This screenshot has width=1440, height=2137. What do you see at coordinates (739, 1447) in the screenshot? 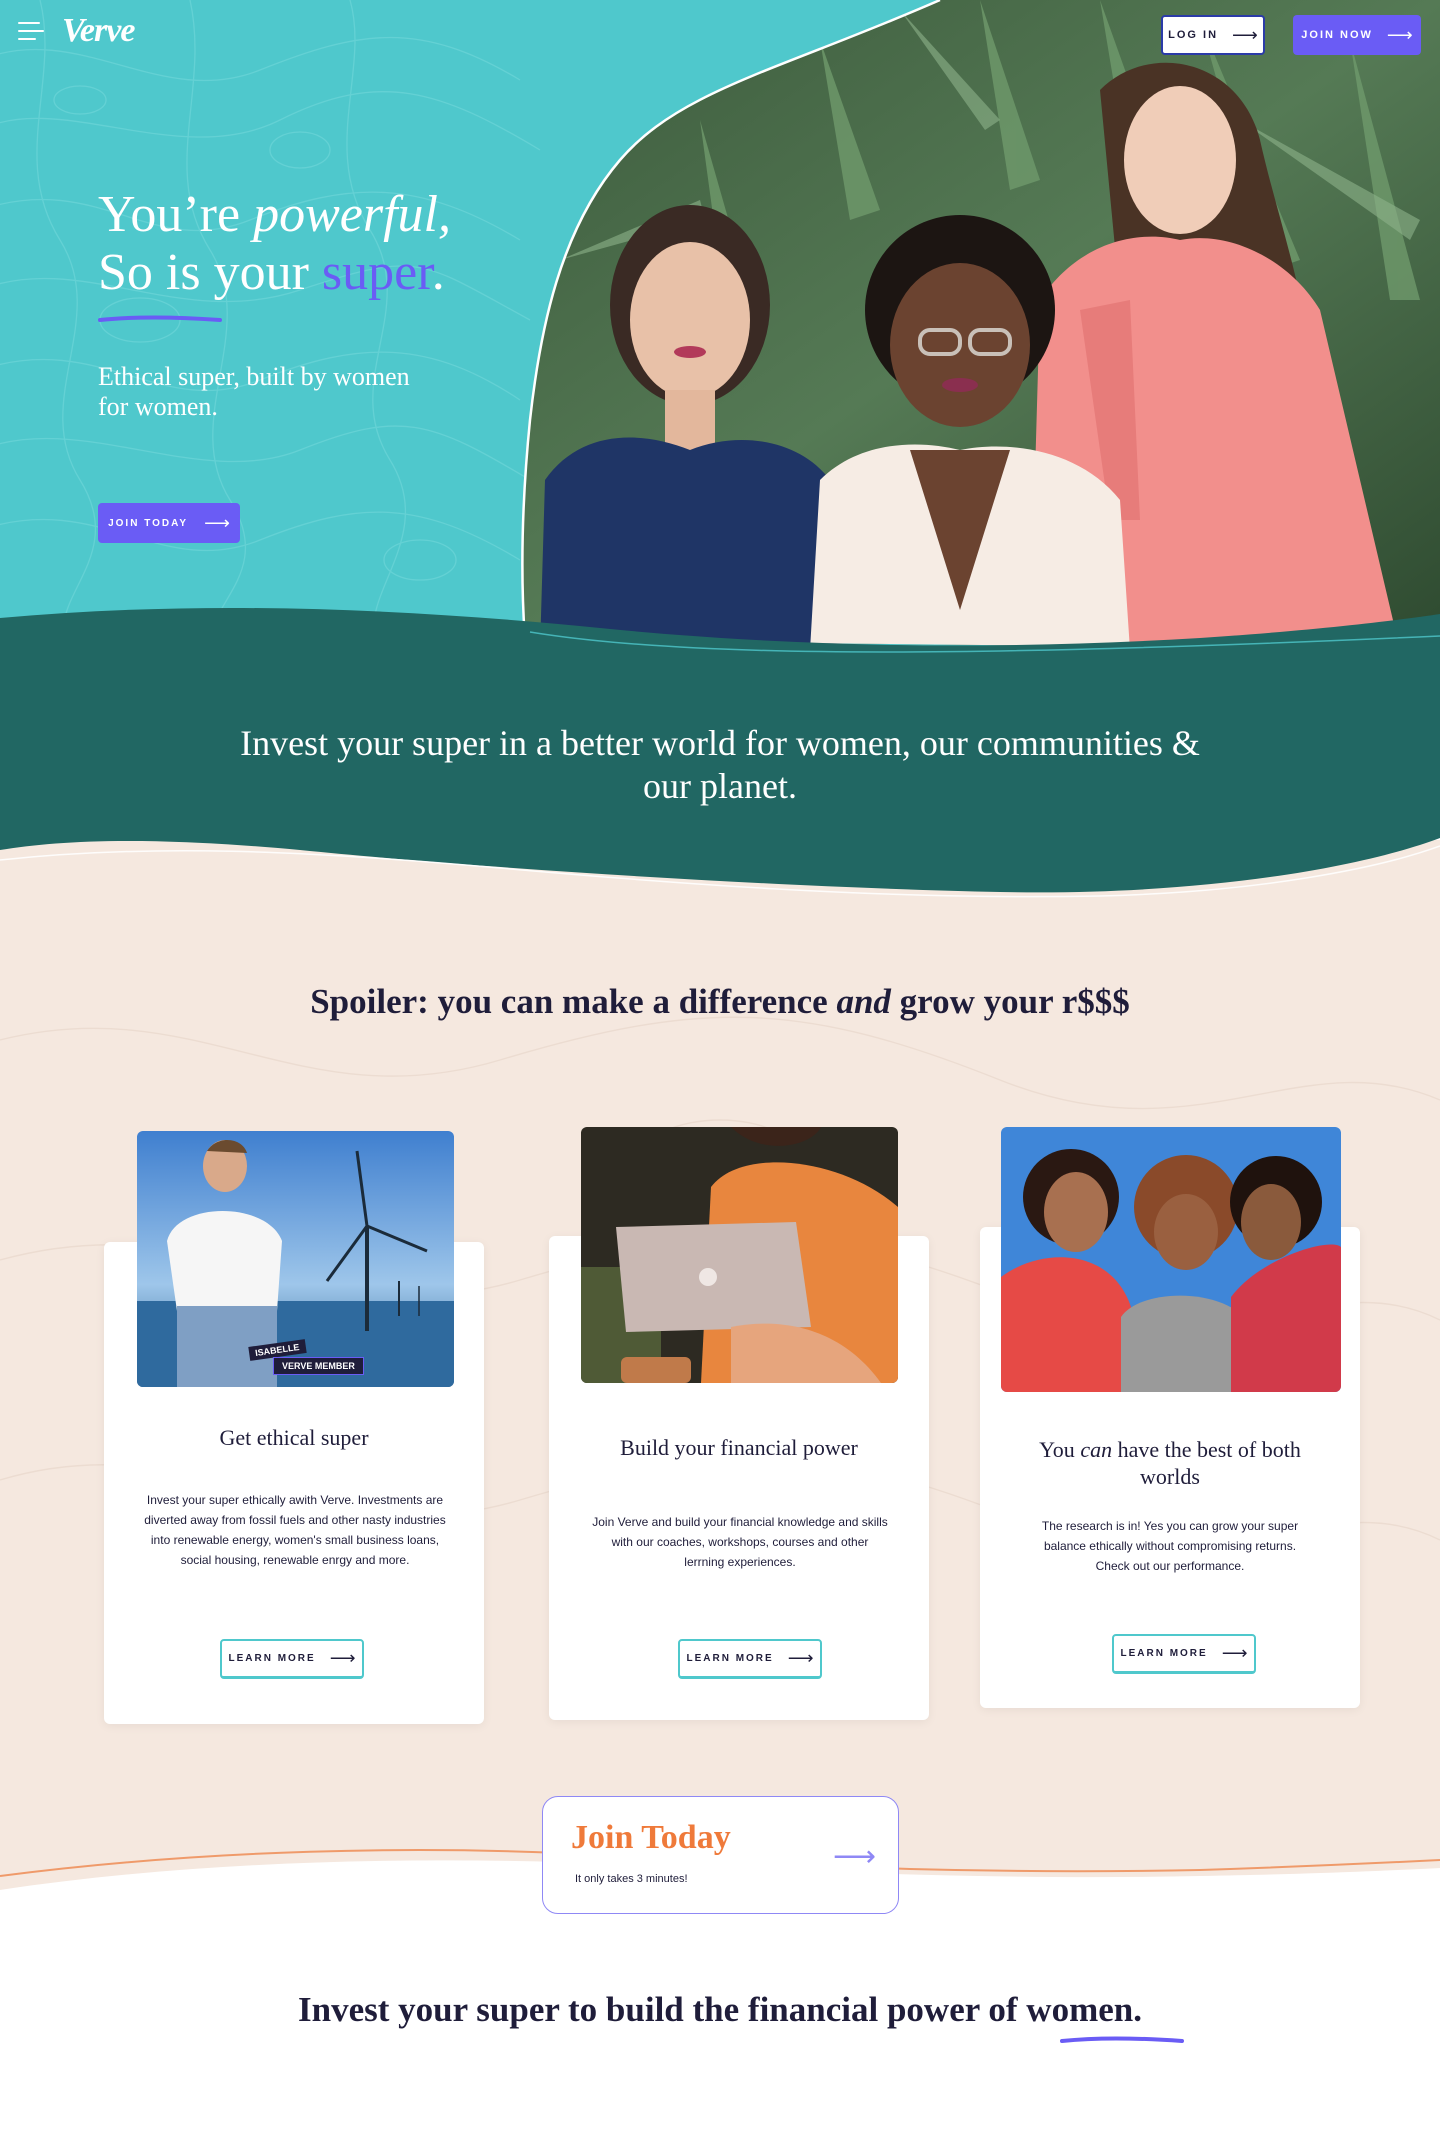
I see `card-title: Build your financial power` at bounding box center [739, 1447].